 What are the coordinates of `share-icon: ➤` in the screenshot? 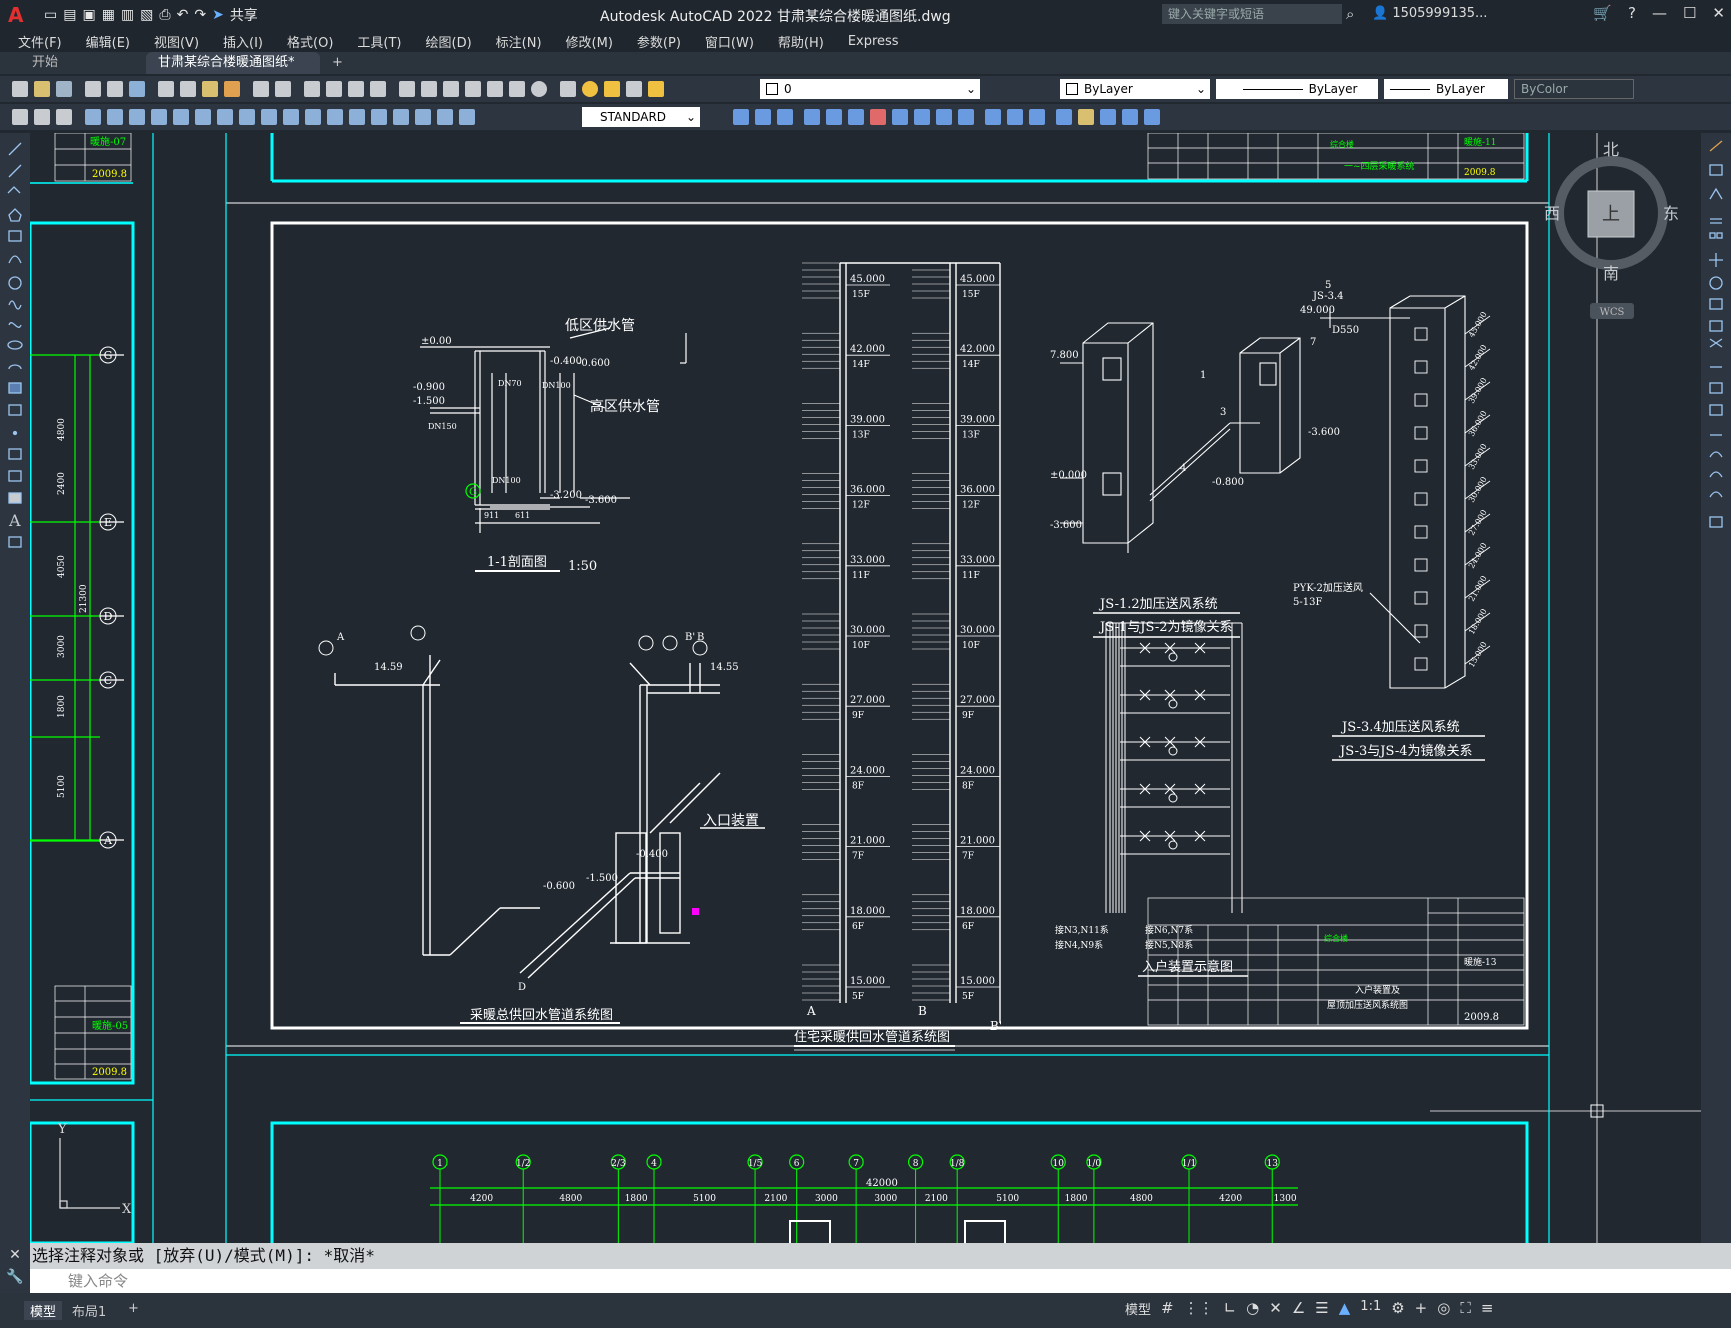 It's located at (218, 15).